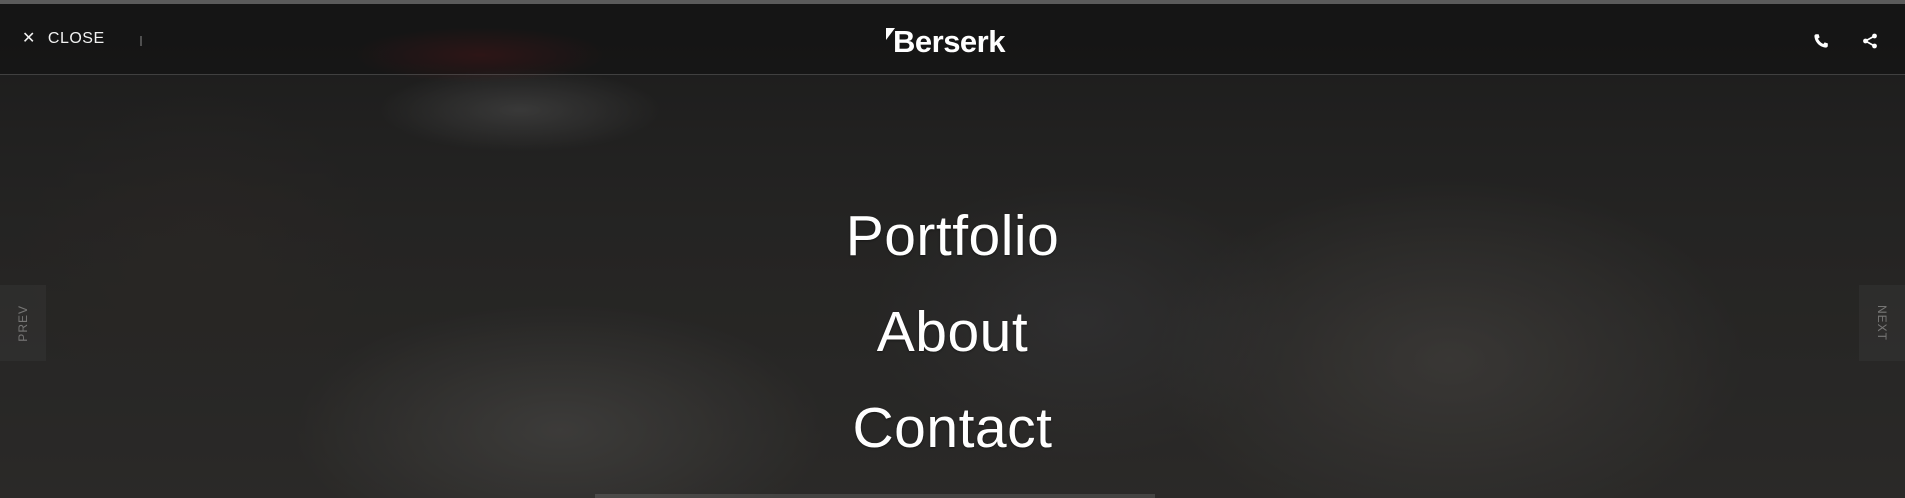 The height and width of the screenshot is (498, 1905). I want to click on close-button: ✕ CLOSE, so click(63, 39).